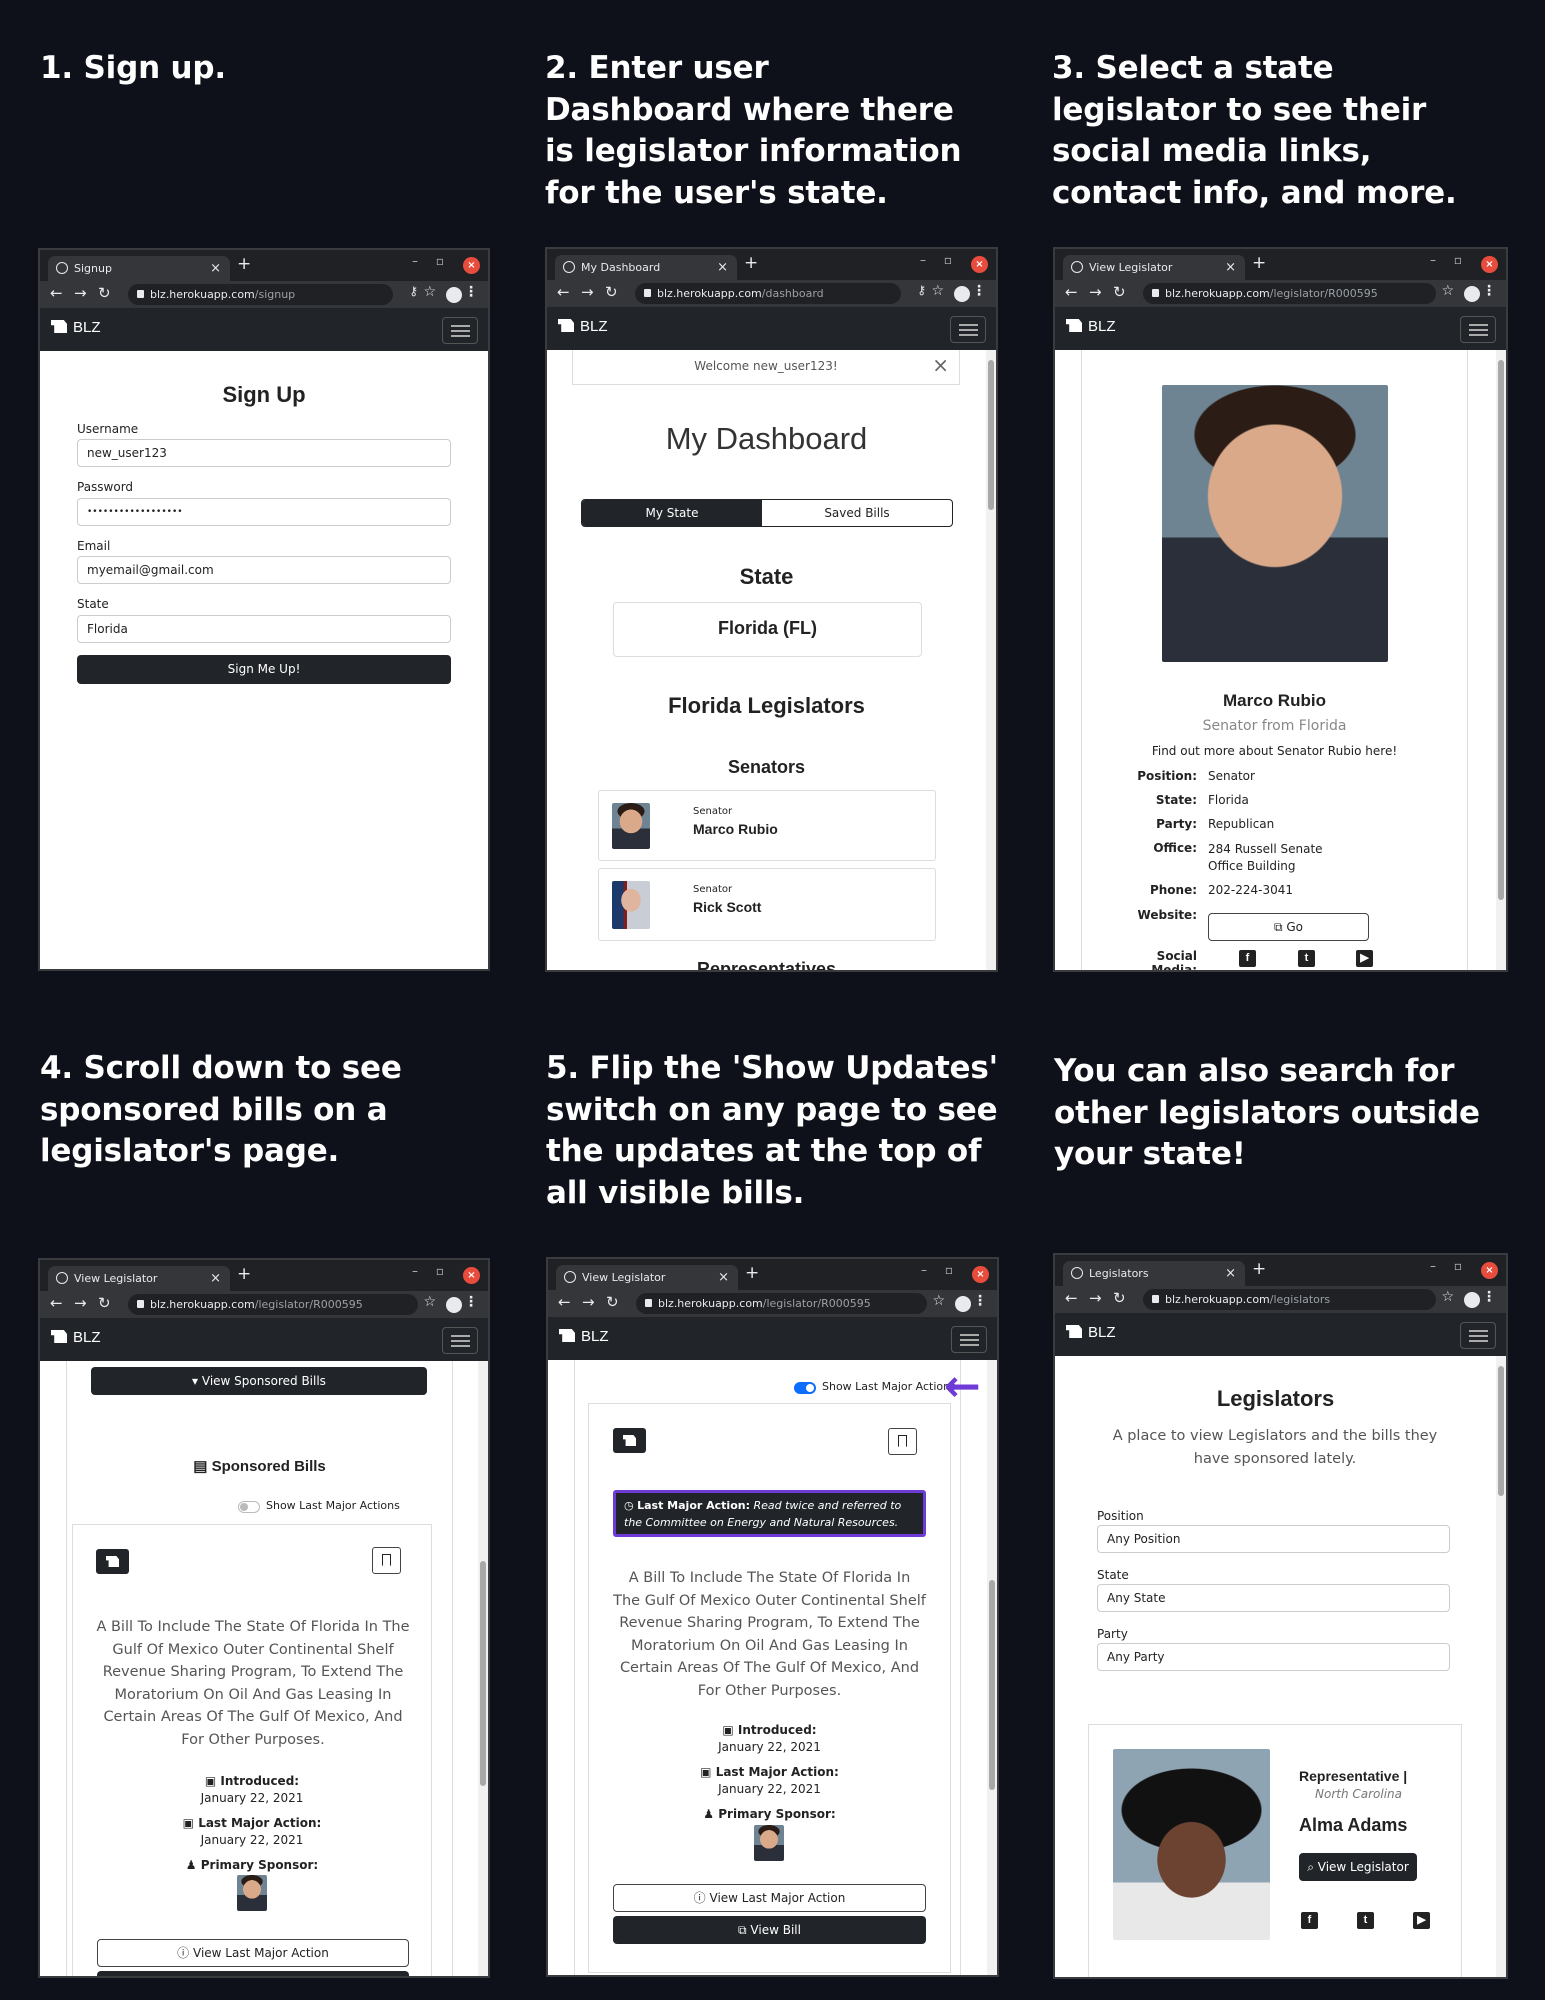 The width and height of the screenshot is (1545, 2000). Describe the element at coordinates (768, 293) in the screenshot. I see `url-field: blz.herokuapp.com/dashboard` at that location.